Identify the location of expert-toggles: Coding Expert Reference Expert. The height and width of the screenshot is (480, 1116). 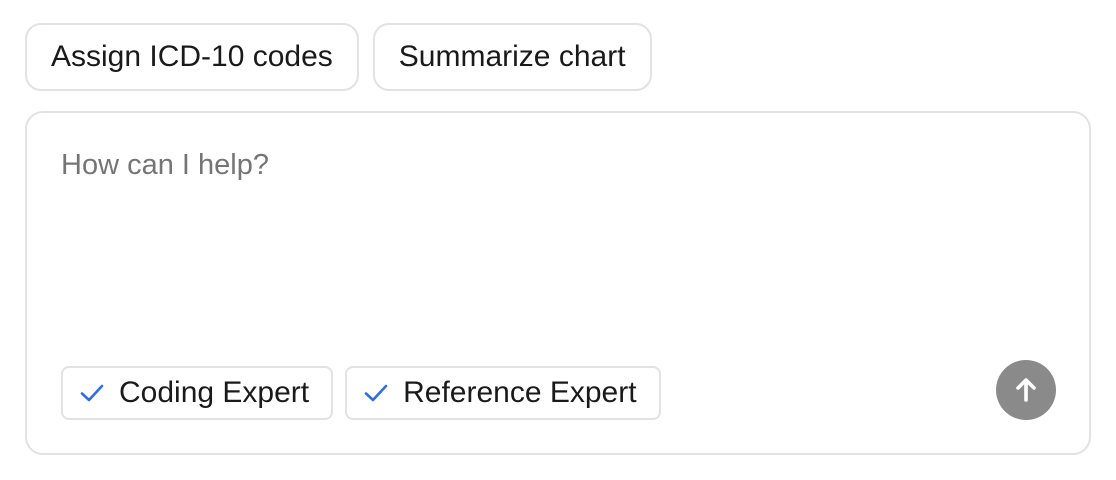
(361, 393).